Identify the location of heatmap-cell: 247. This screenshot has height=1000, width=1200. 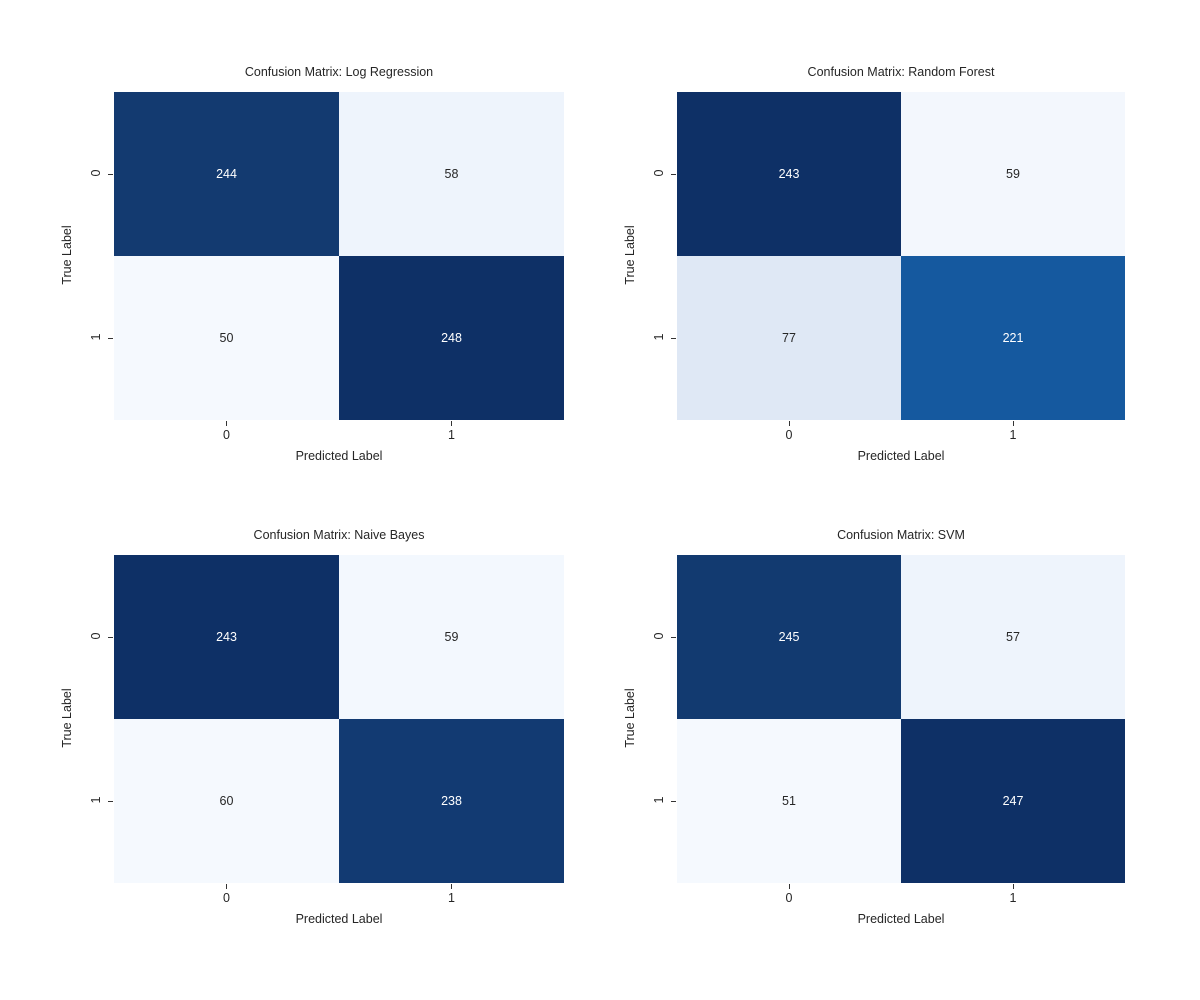
(1013, 801).